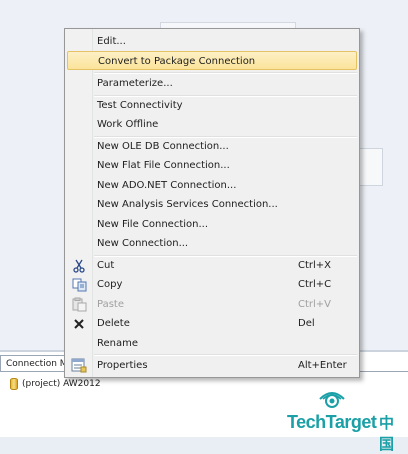  Describe the element at coordinates (212, 304) in the screenshot. I see `menu-item-paste: Paste Ctrl+V` at that location.